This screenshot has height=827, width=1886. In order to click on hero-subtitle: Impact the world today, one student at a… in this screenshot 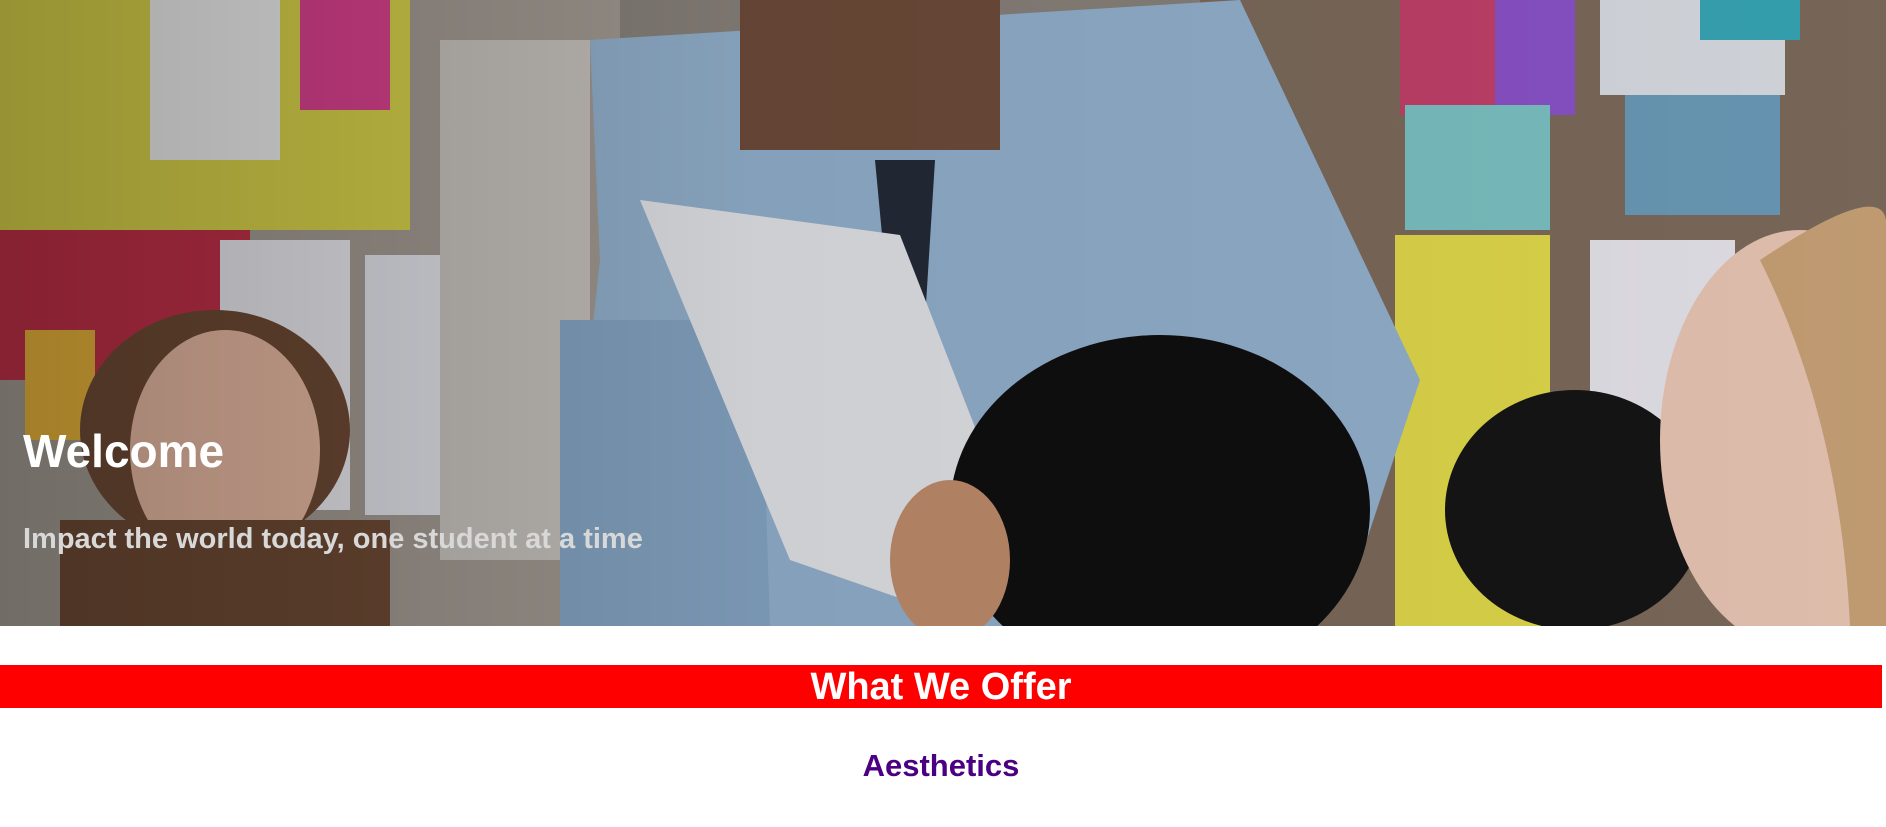, I will do `click(333, 539)`.